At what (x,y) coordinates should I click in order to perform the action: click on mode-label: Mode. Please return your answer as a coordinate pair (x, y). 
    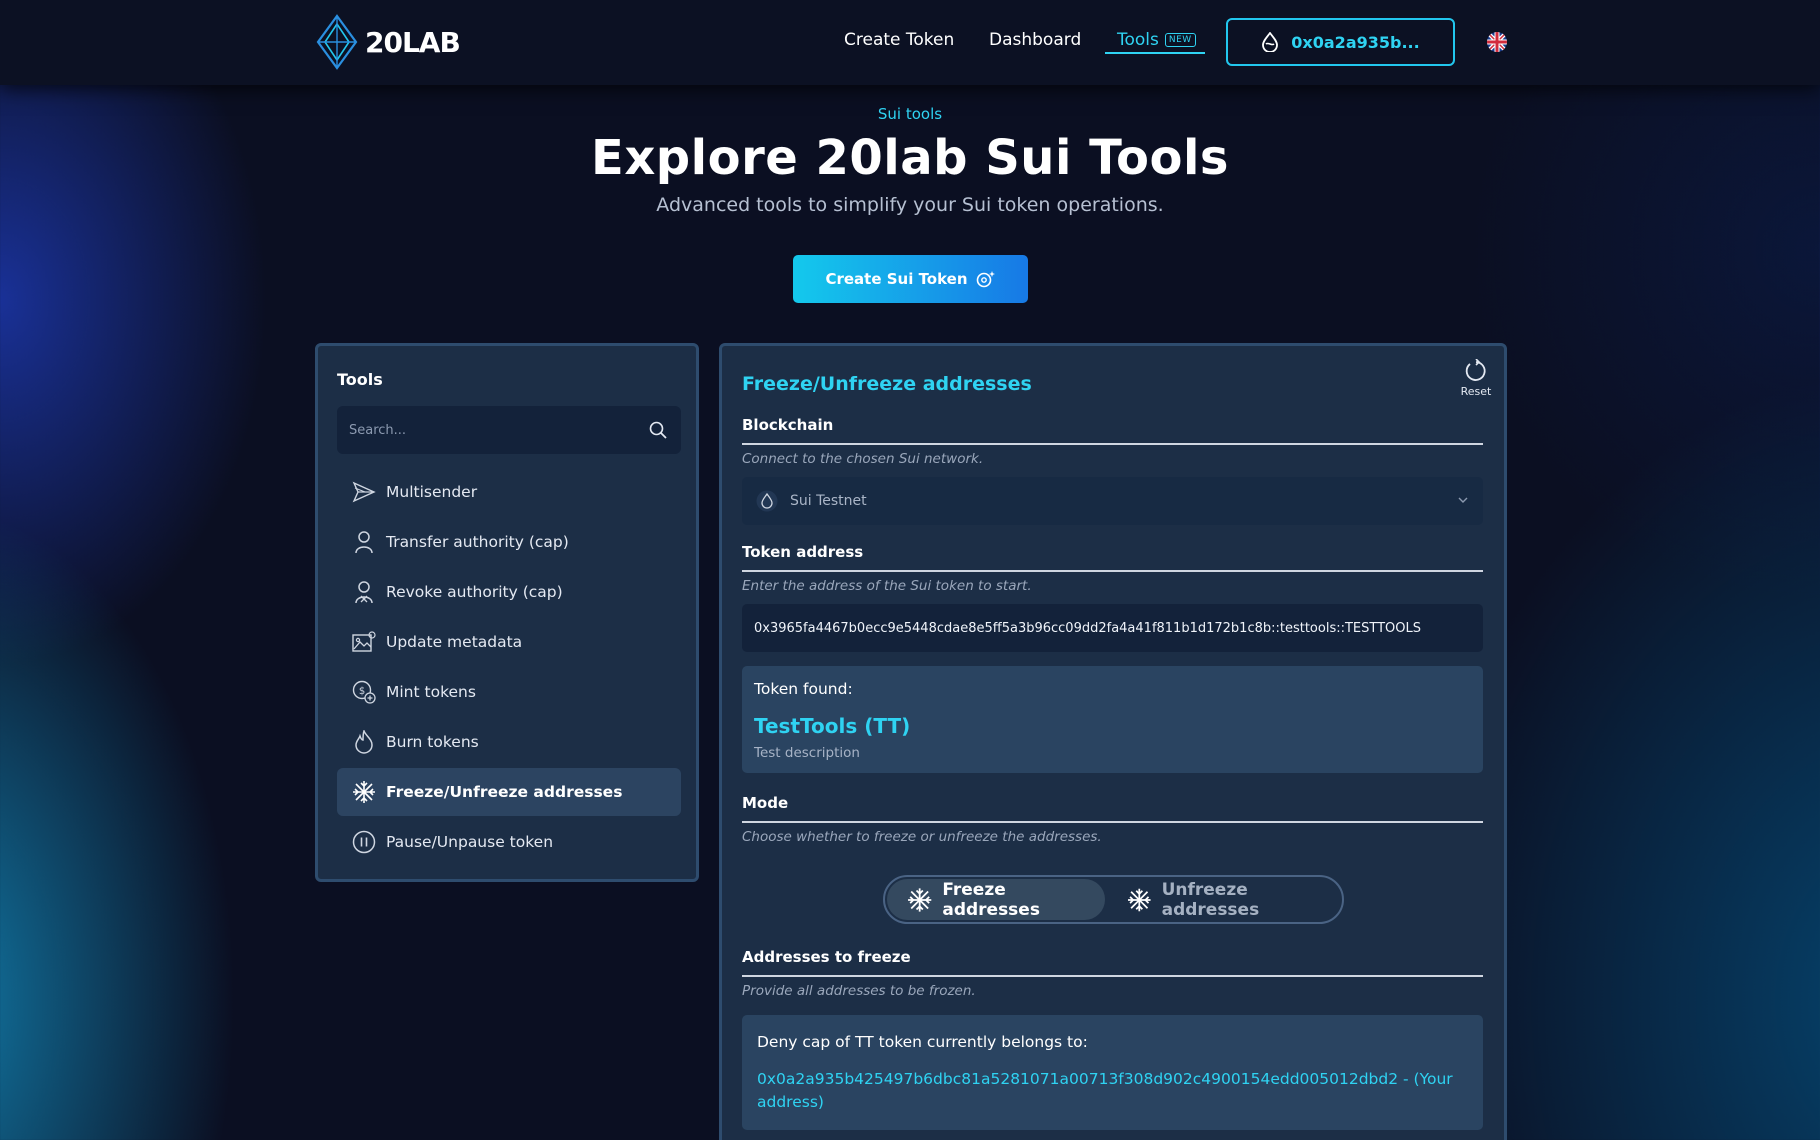
    Looking at the image, I should click on (765, 803).